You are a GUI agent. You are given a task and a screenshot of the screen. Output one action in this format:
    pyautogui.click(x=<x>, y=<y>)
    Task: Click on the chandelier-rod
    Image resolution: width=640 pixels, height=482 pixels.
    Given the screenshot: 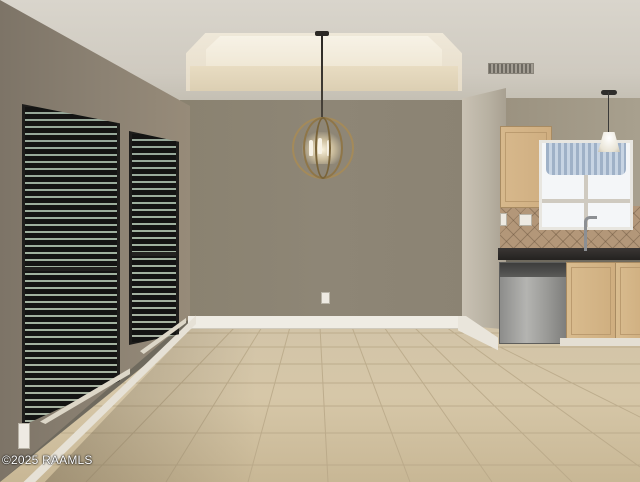 What is the action you would take?
    pyautogui.click(x=322, y=76)
    